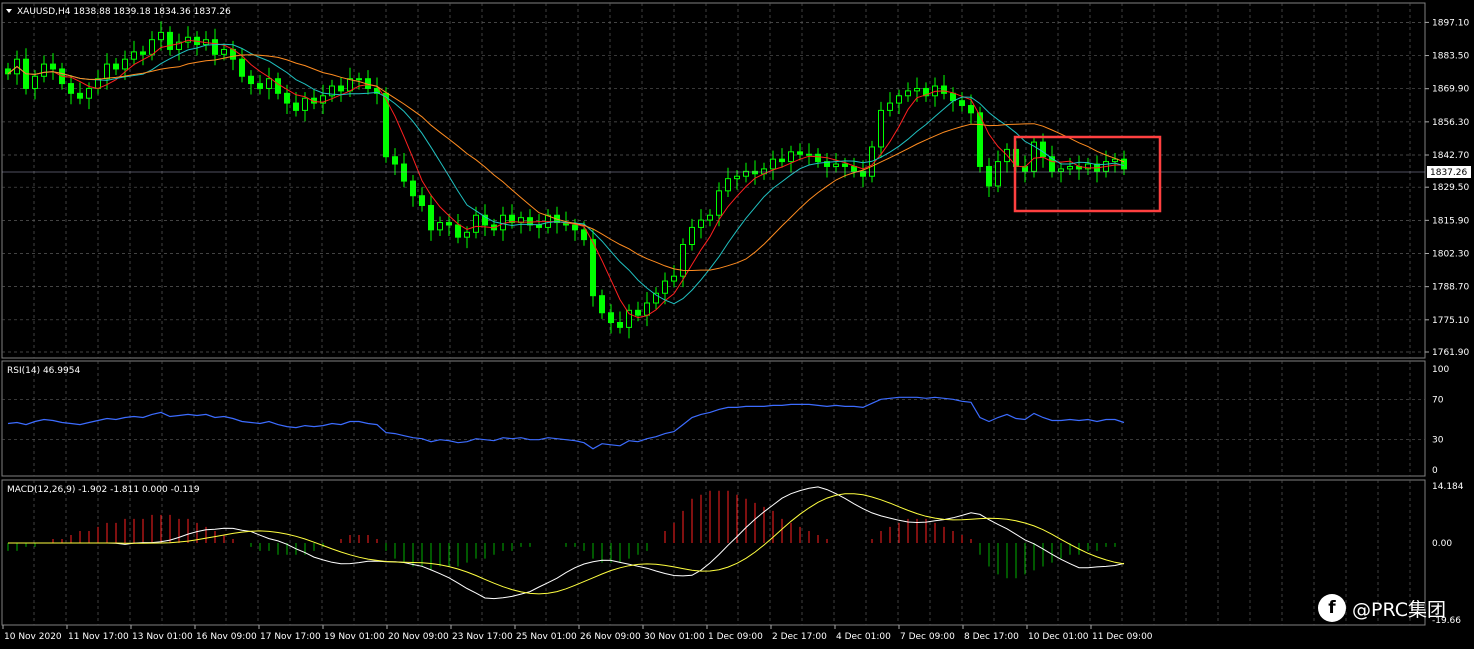  I want to click on macd-tick-label: 0.00, so click(1442, 544).